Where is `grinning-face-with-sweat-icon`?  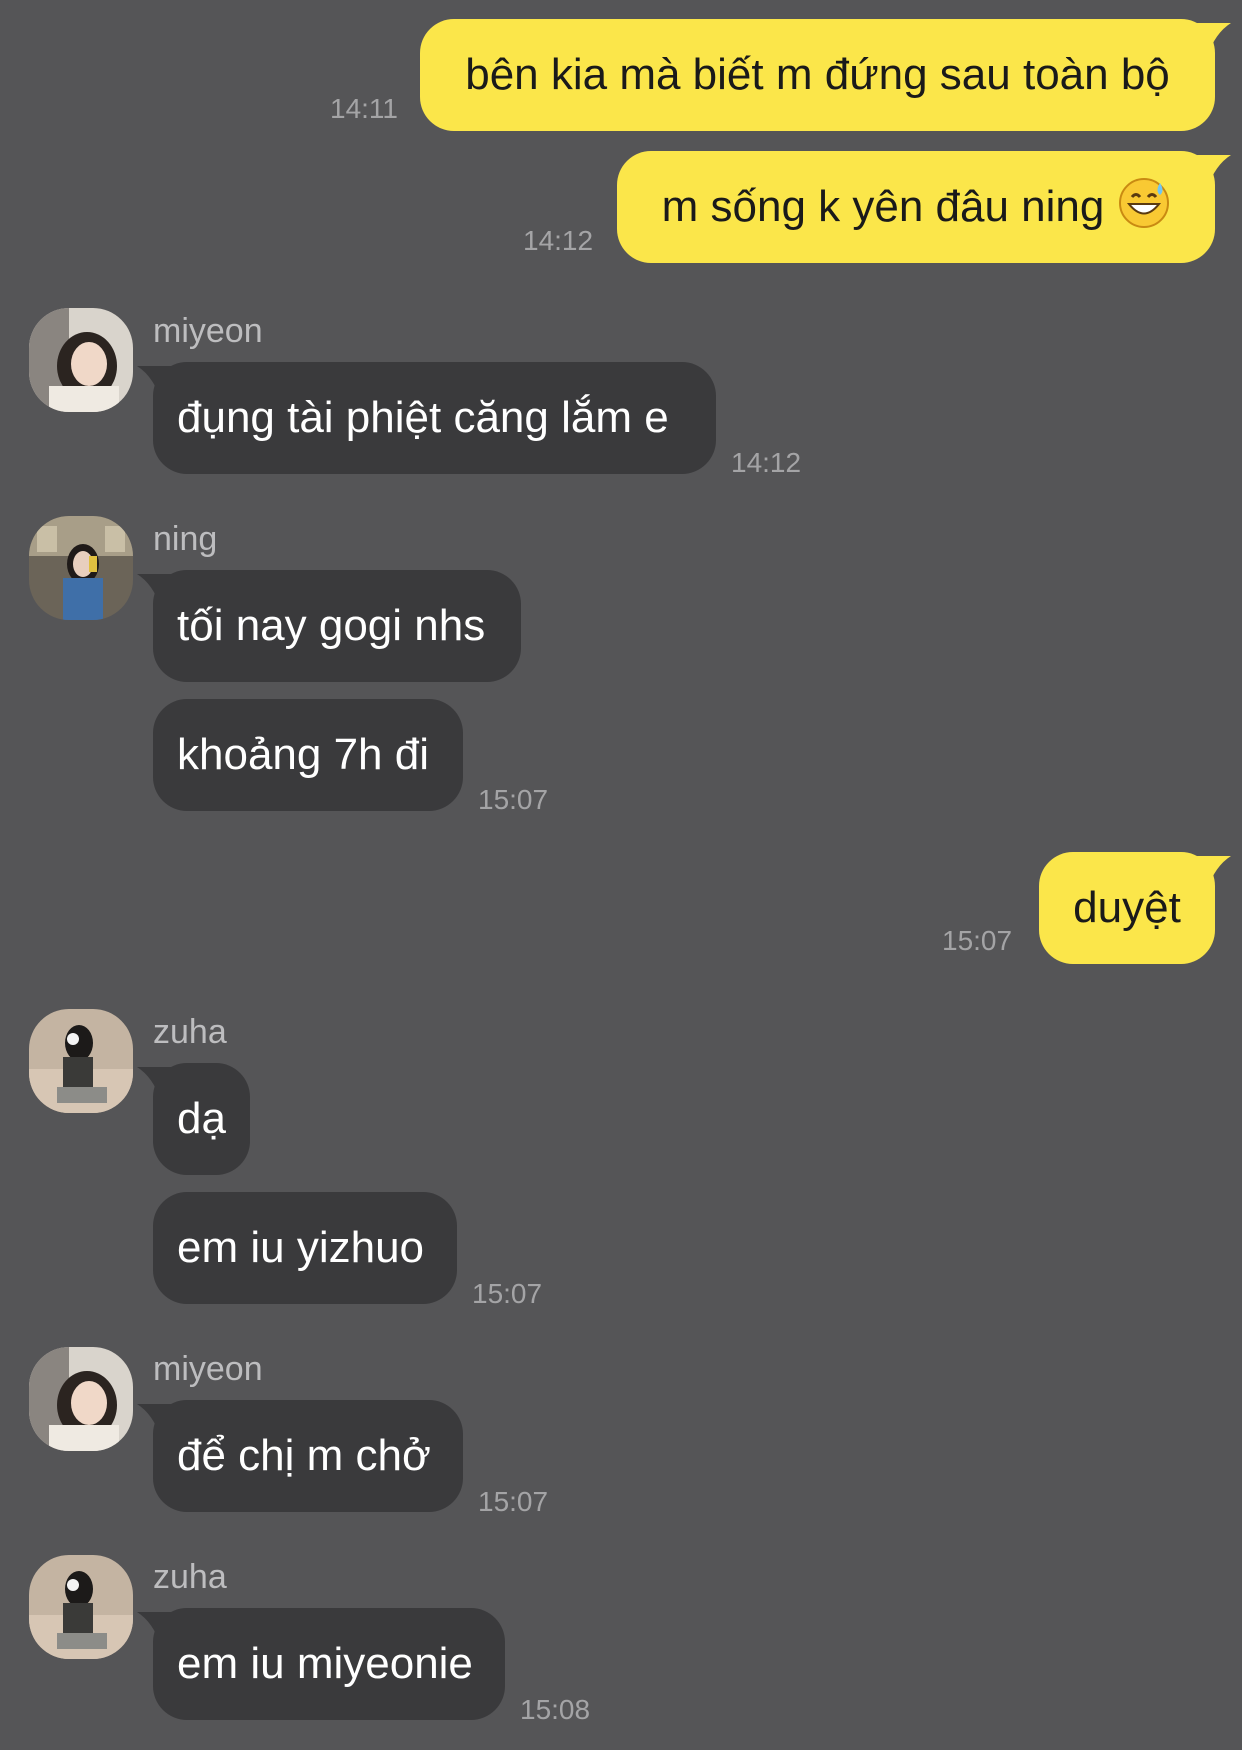 grinning-face-with-sweat-icon is located at coordinates (1144, 207).